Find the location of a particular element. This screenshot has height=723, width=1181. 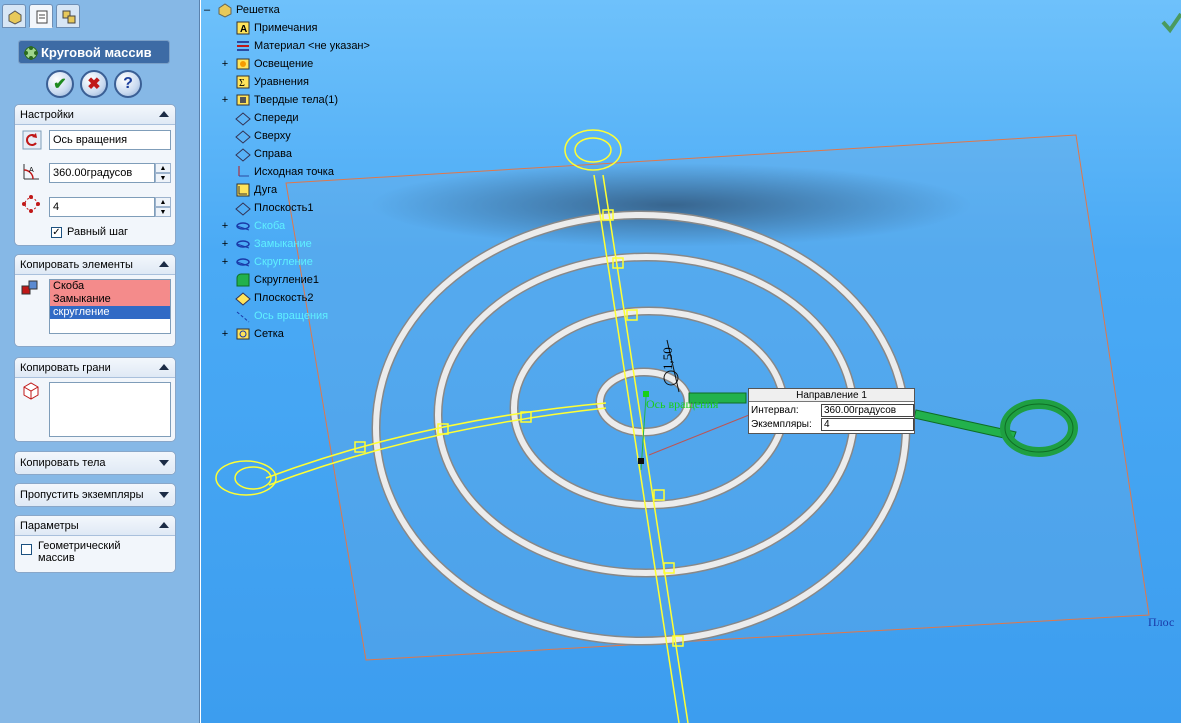

tree-root: – Решетка is located at coordinates (241, 10).